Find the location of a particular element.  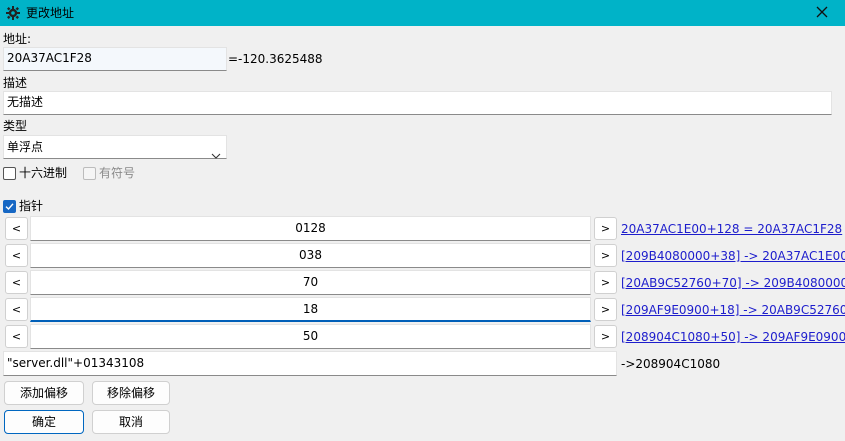

remove-offset-button: 移除偏移 is located at coordinates (131, 393).